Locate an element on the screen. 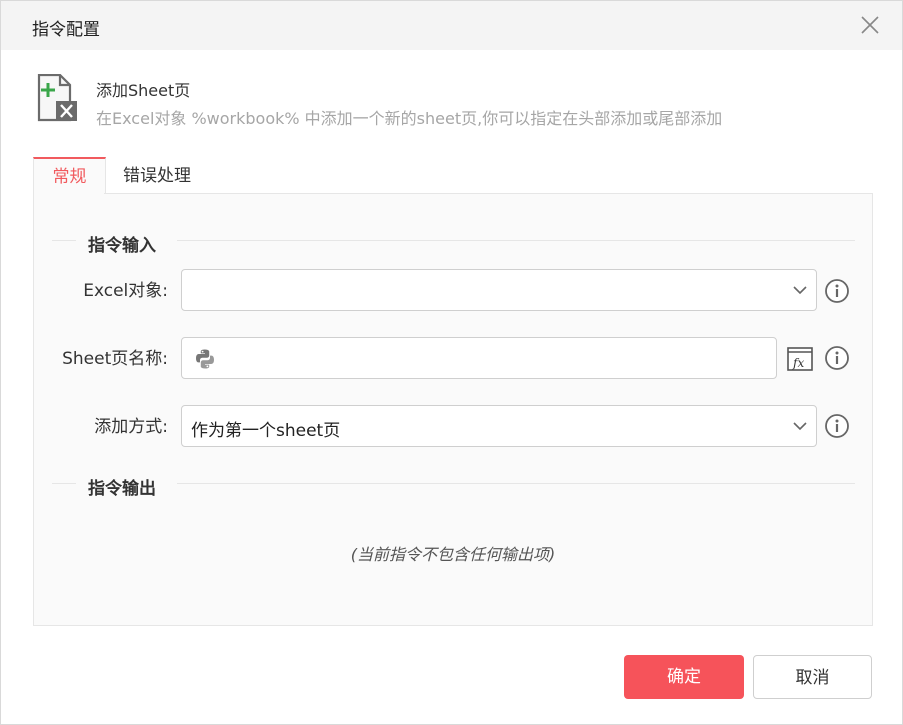 The image size is (903, 725). close-icon is located at coordinates (870, 25).